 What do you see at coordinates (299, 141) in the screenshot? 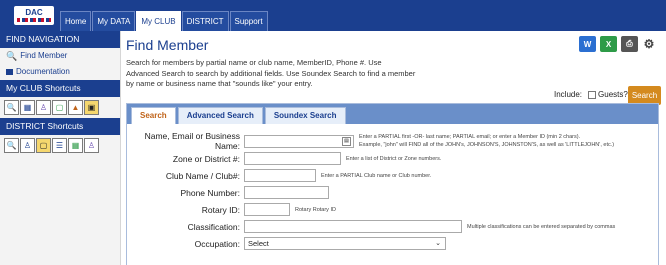
I see `name-input: ▤` at bounding box center [299, 141].